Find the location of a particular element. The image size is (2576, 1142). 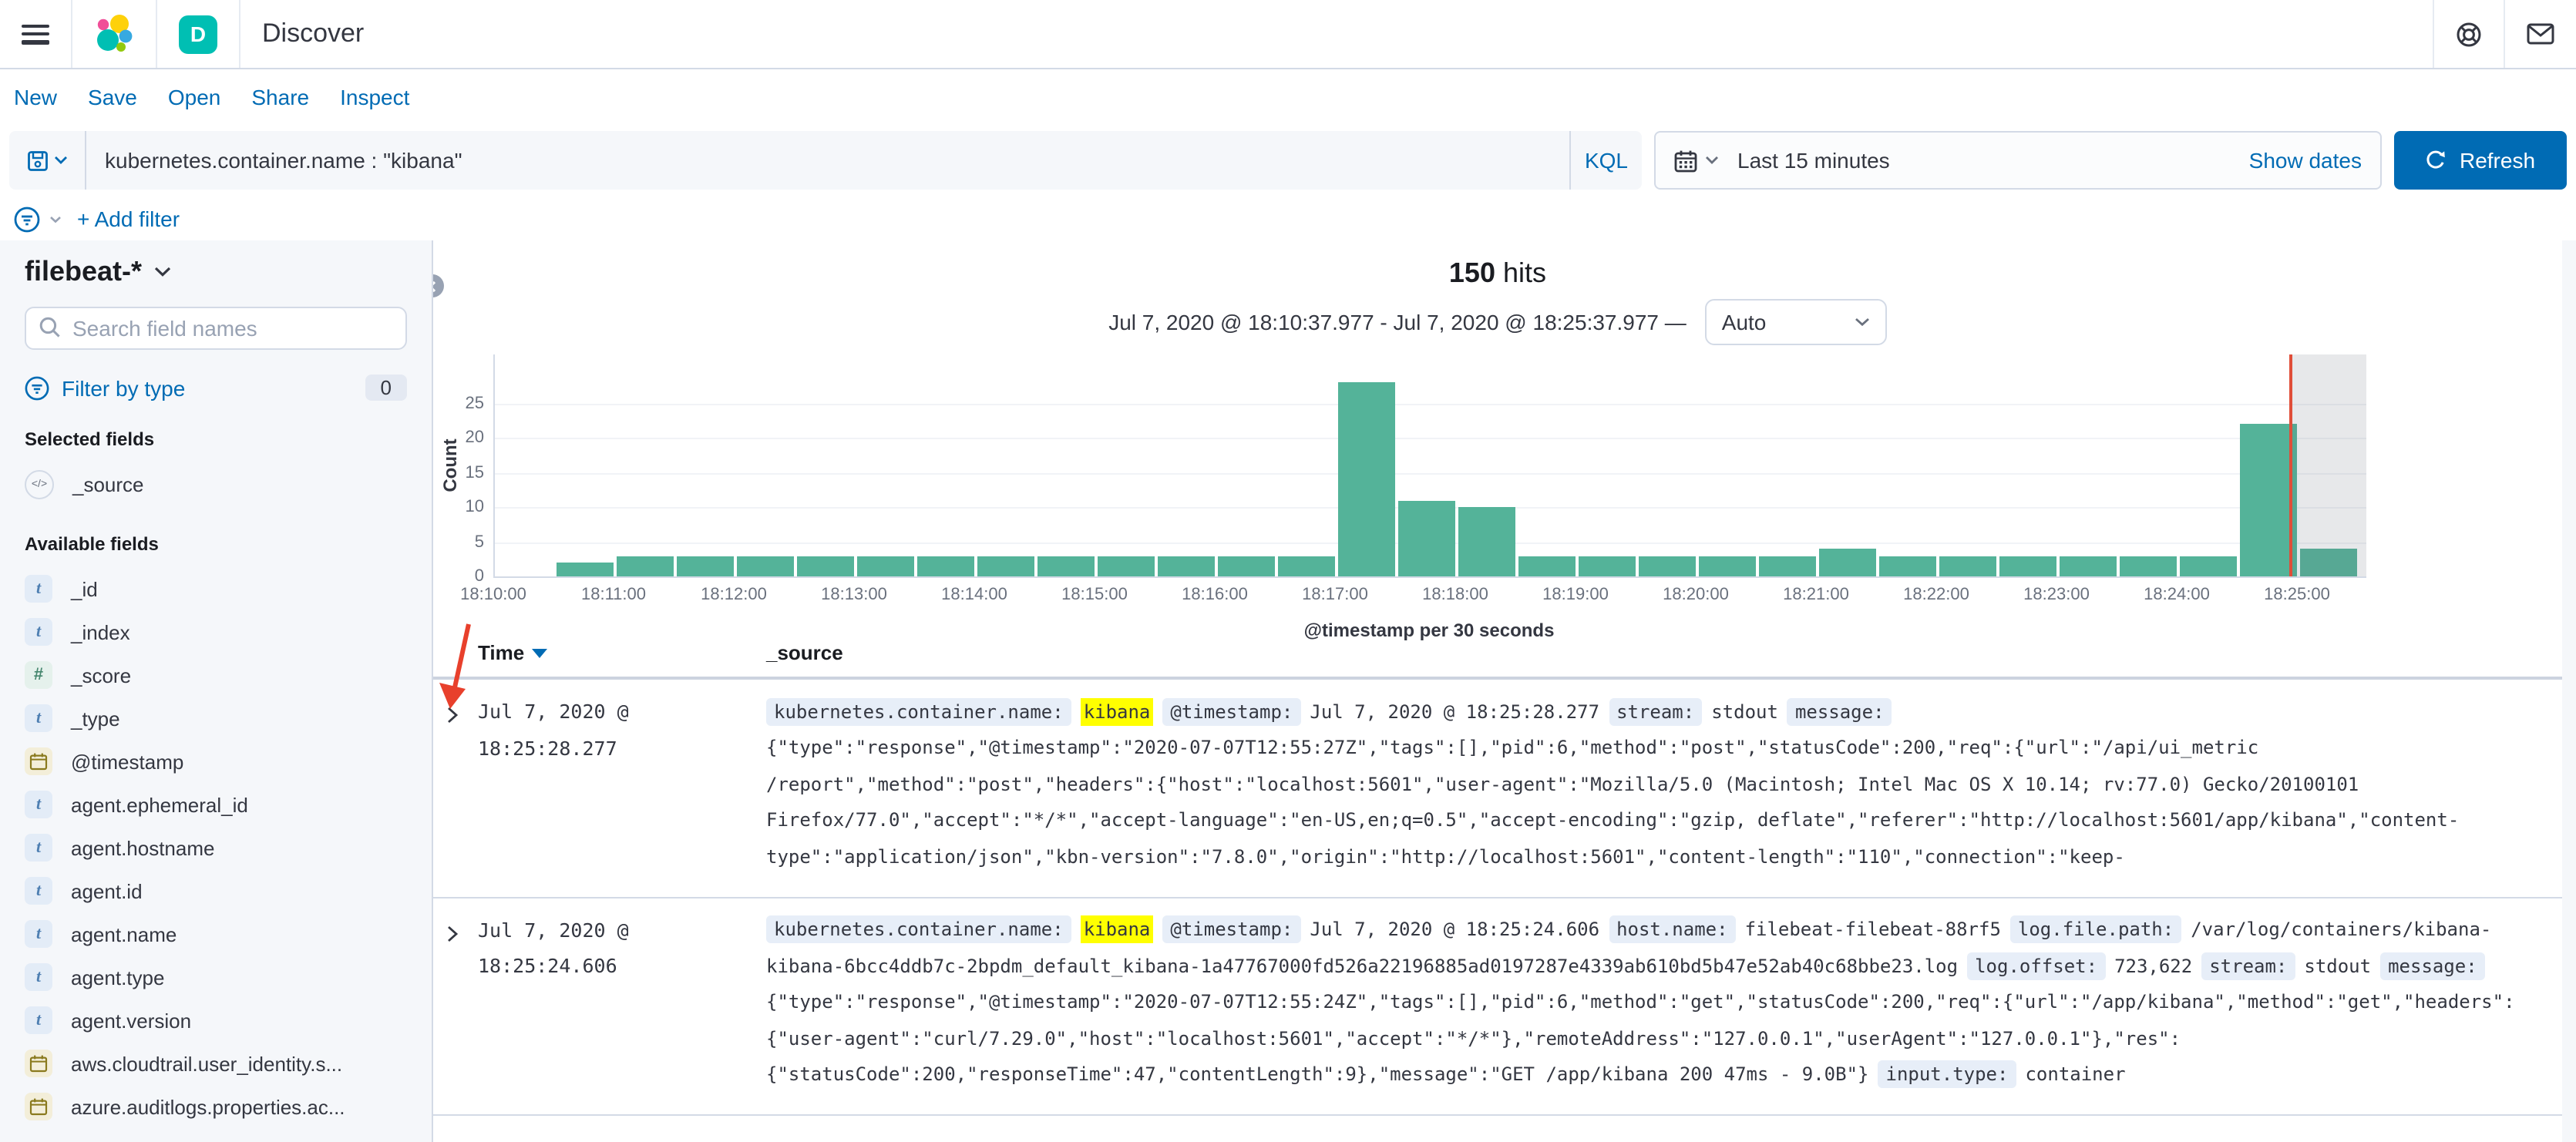

date-picker: Last 15 minutes Show dates is located at coordinates (2018, 161).